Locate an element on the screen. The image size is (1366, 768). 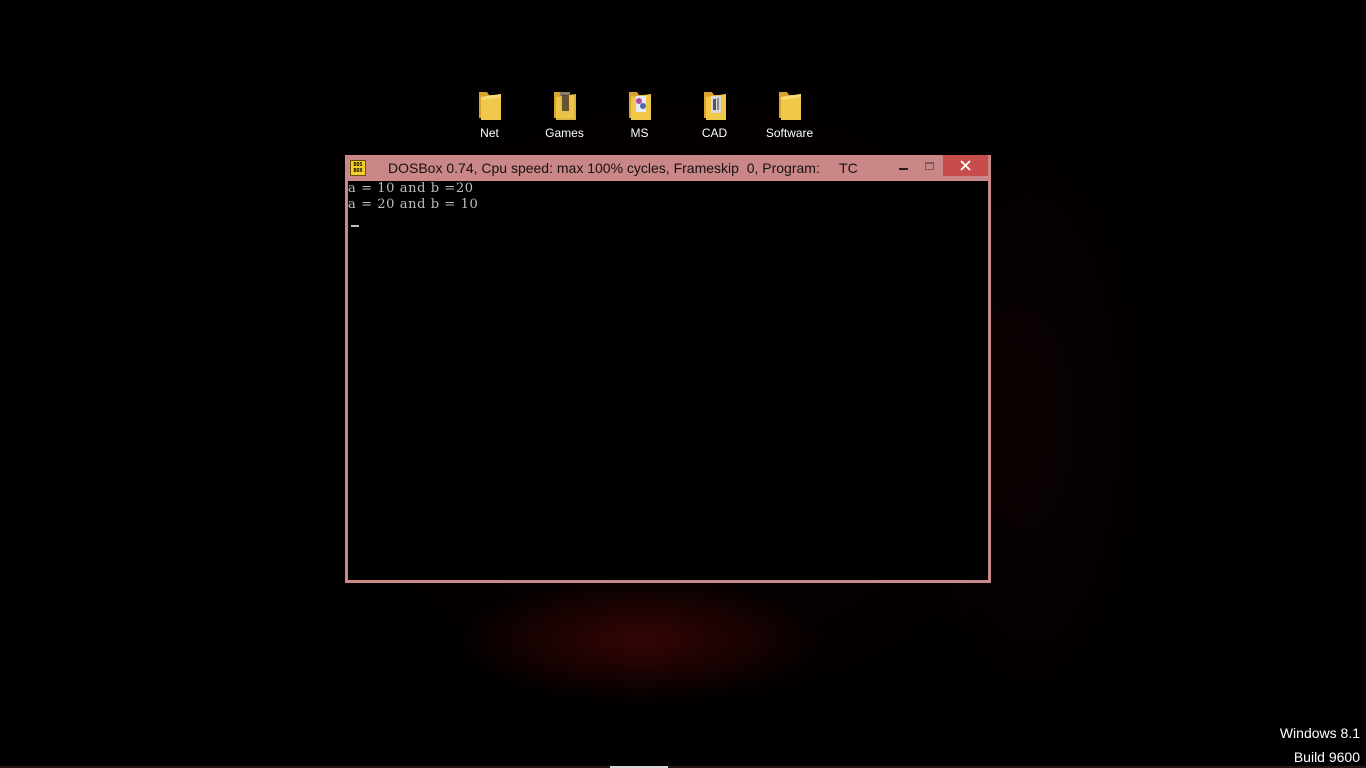
desktop-icon-net: Net is located at coordinates (489, 118).